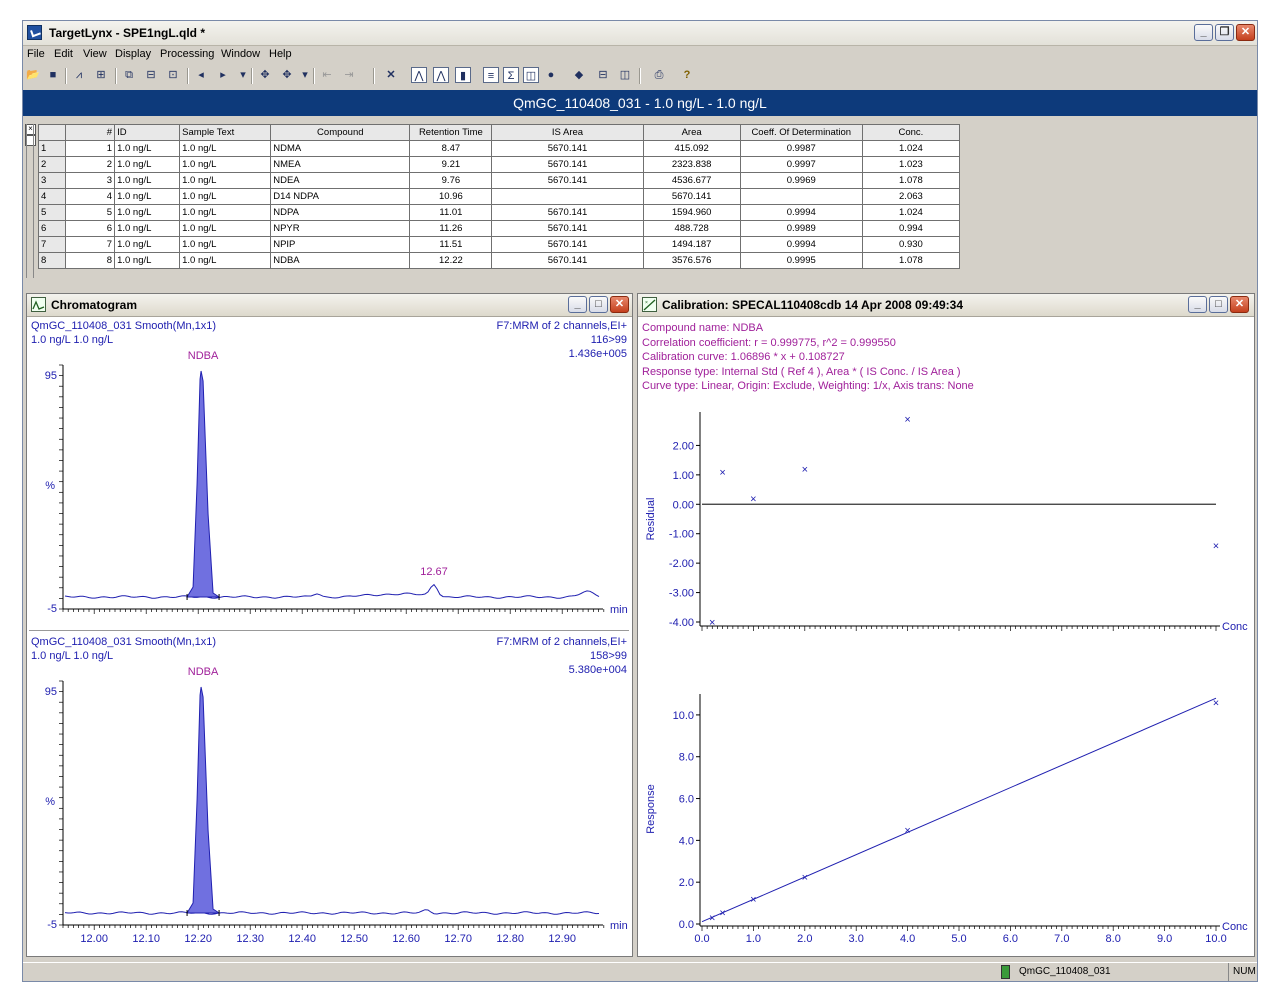  What do you see at coordinates (619, 304) in the screenshot?
I see `chromatogram-close-button: ✕` at bounding box center [619, 304].